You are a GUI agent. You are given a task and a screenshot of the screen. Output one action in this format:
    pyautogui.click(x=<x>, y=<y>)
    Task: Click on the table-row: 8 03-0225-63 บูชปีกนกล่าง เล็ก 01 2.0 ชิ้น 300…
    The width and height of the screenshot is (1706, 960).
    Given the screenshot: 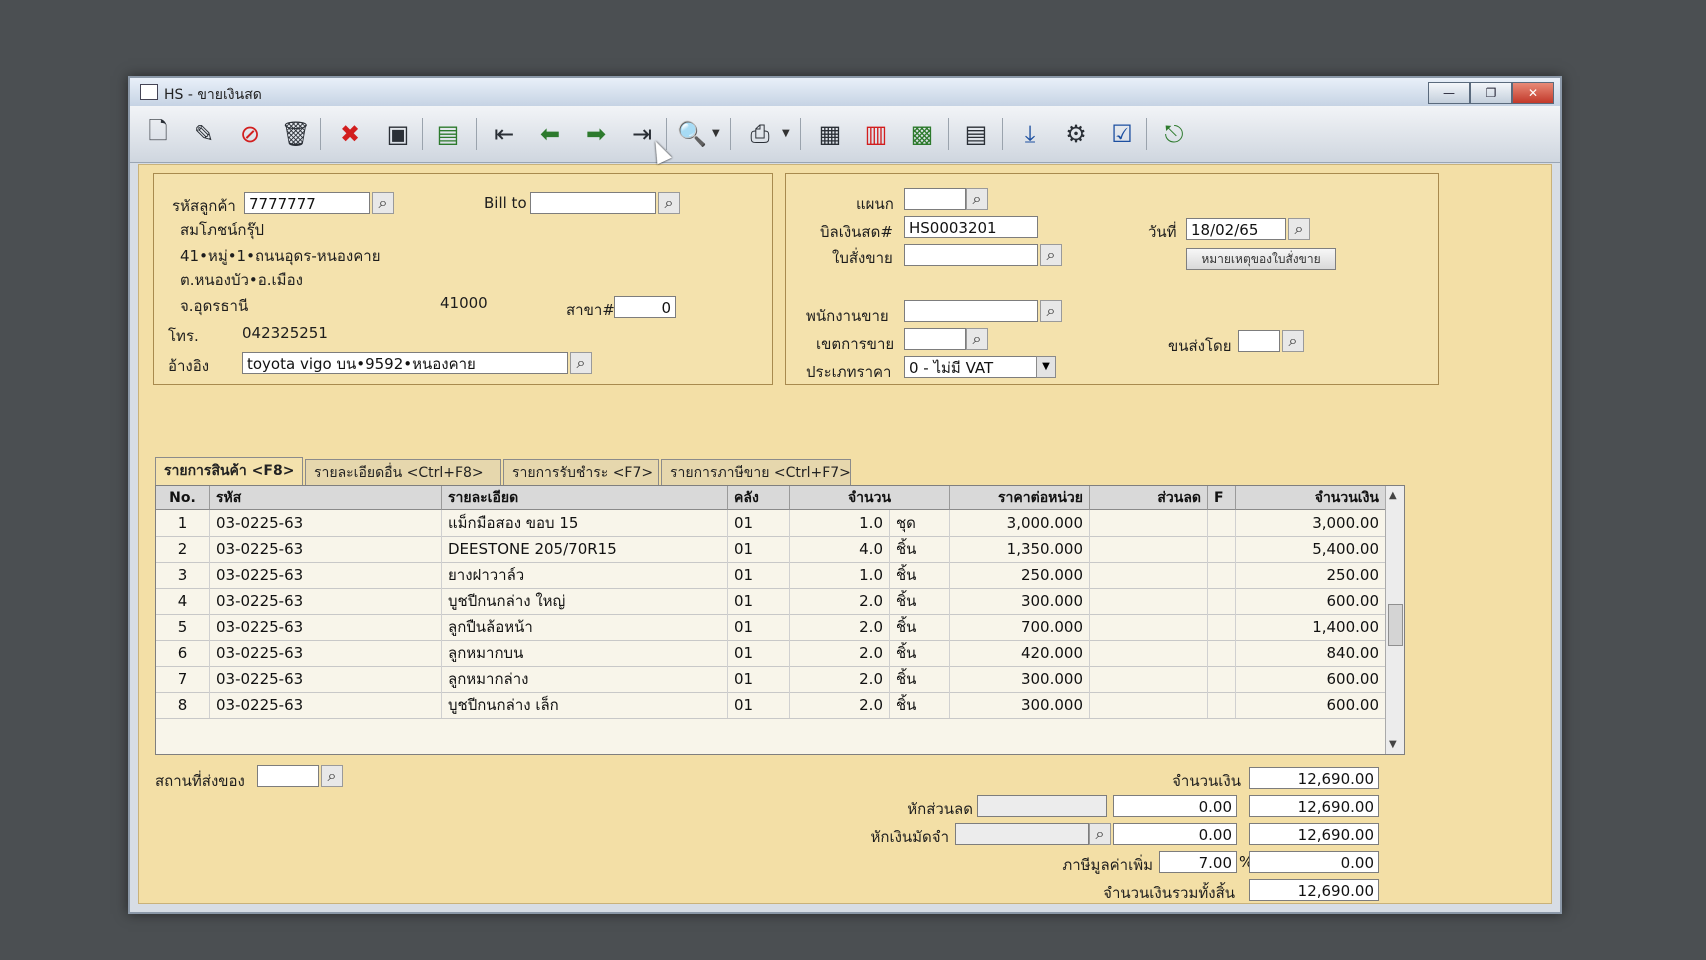 What is the action you would take?
    pyautogui.click(x=771, y=705)
    